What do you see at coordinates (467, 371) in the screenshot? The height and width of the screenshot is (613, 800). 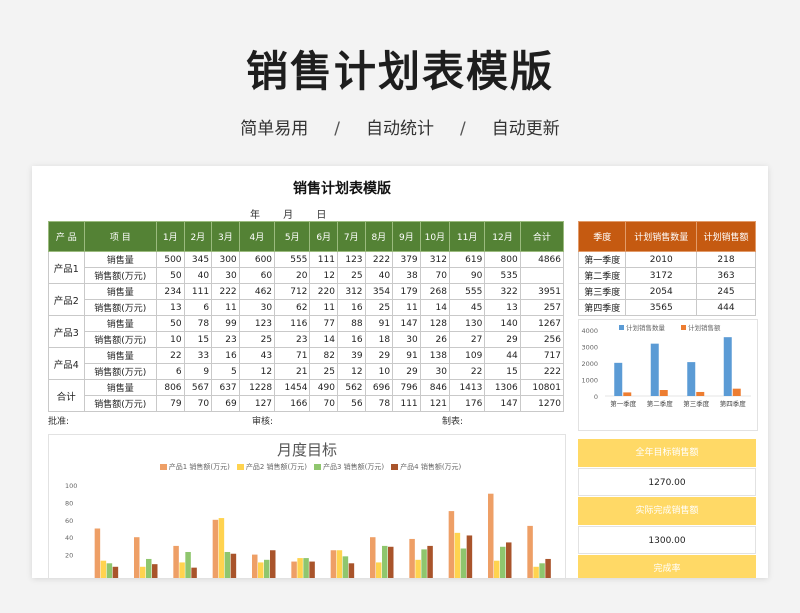 I see `value-cell: 22` at bounding box center [467, 371].